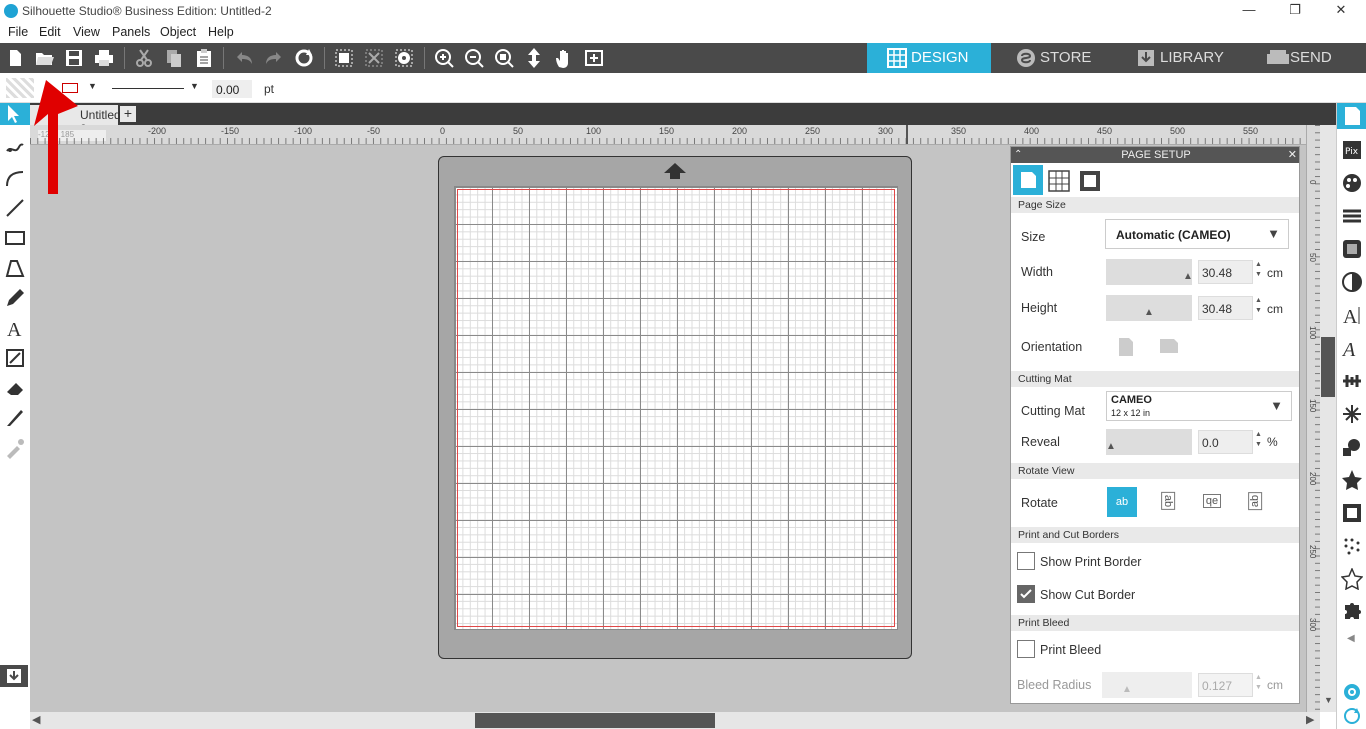 The width and height of the screenshot is (1366, 729). Describe the element at coordinates (1258, 306) in the screenshot. I see `height-stepper: ▲ ▼` at that location.